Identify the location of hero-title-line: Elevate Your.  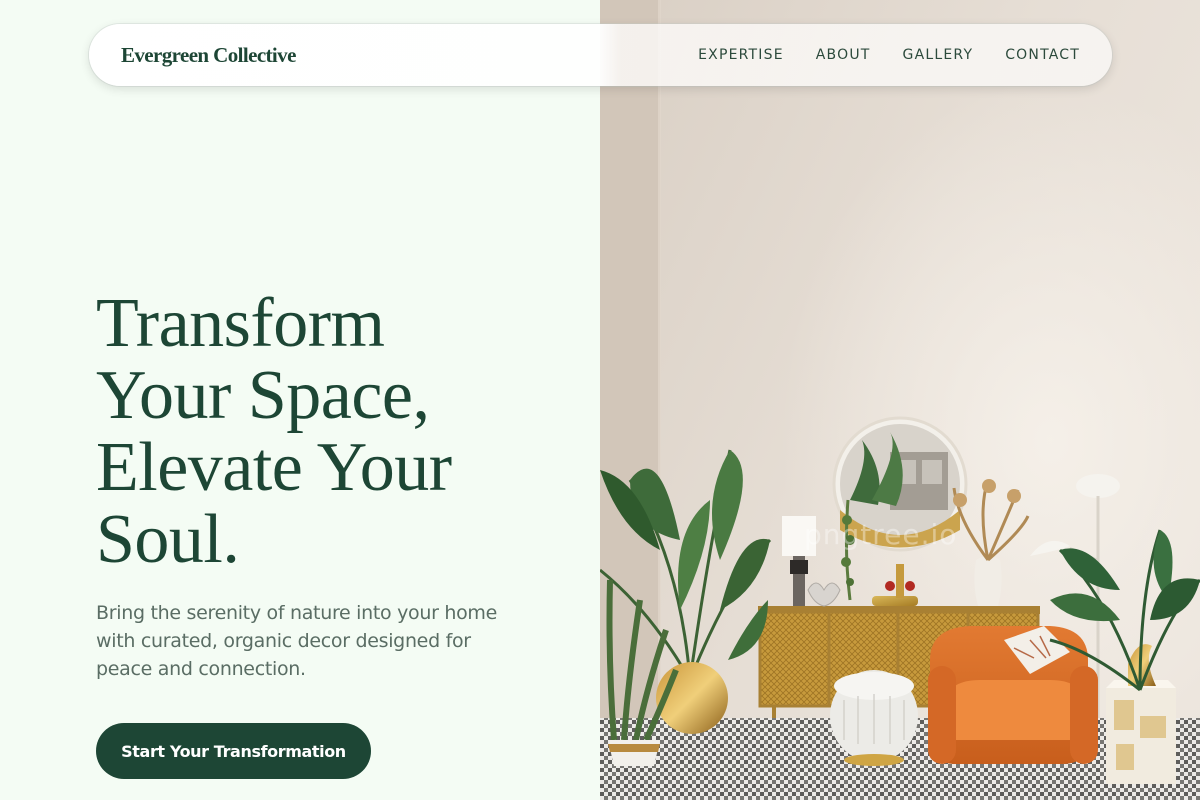
(274, 467).